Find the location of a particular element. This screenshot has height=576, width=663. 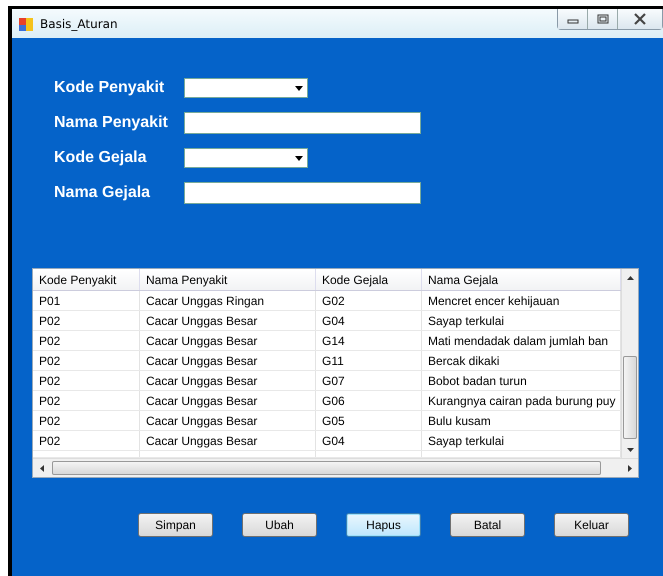

scroll-right-icon is located at coordinates (630, 468).